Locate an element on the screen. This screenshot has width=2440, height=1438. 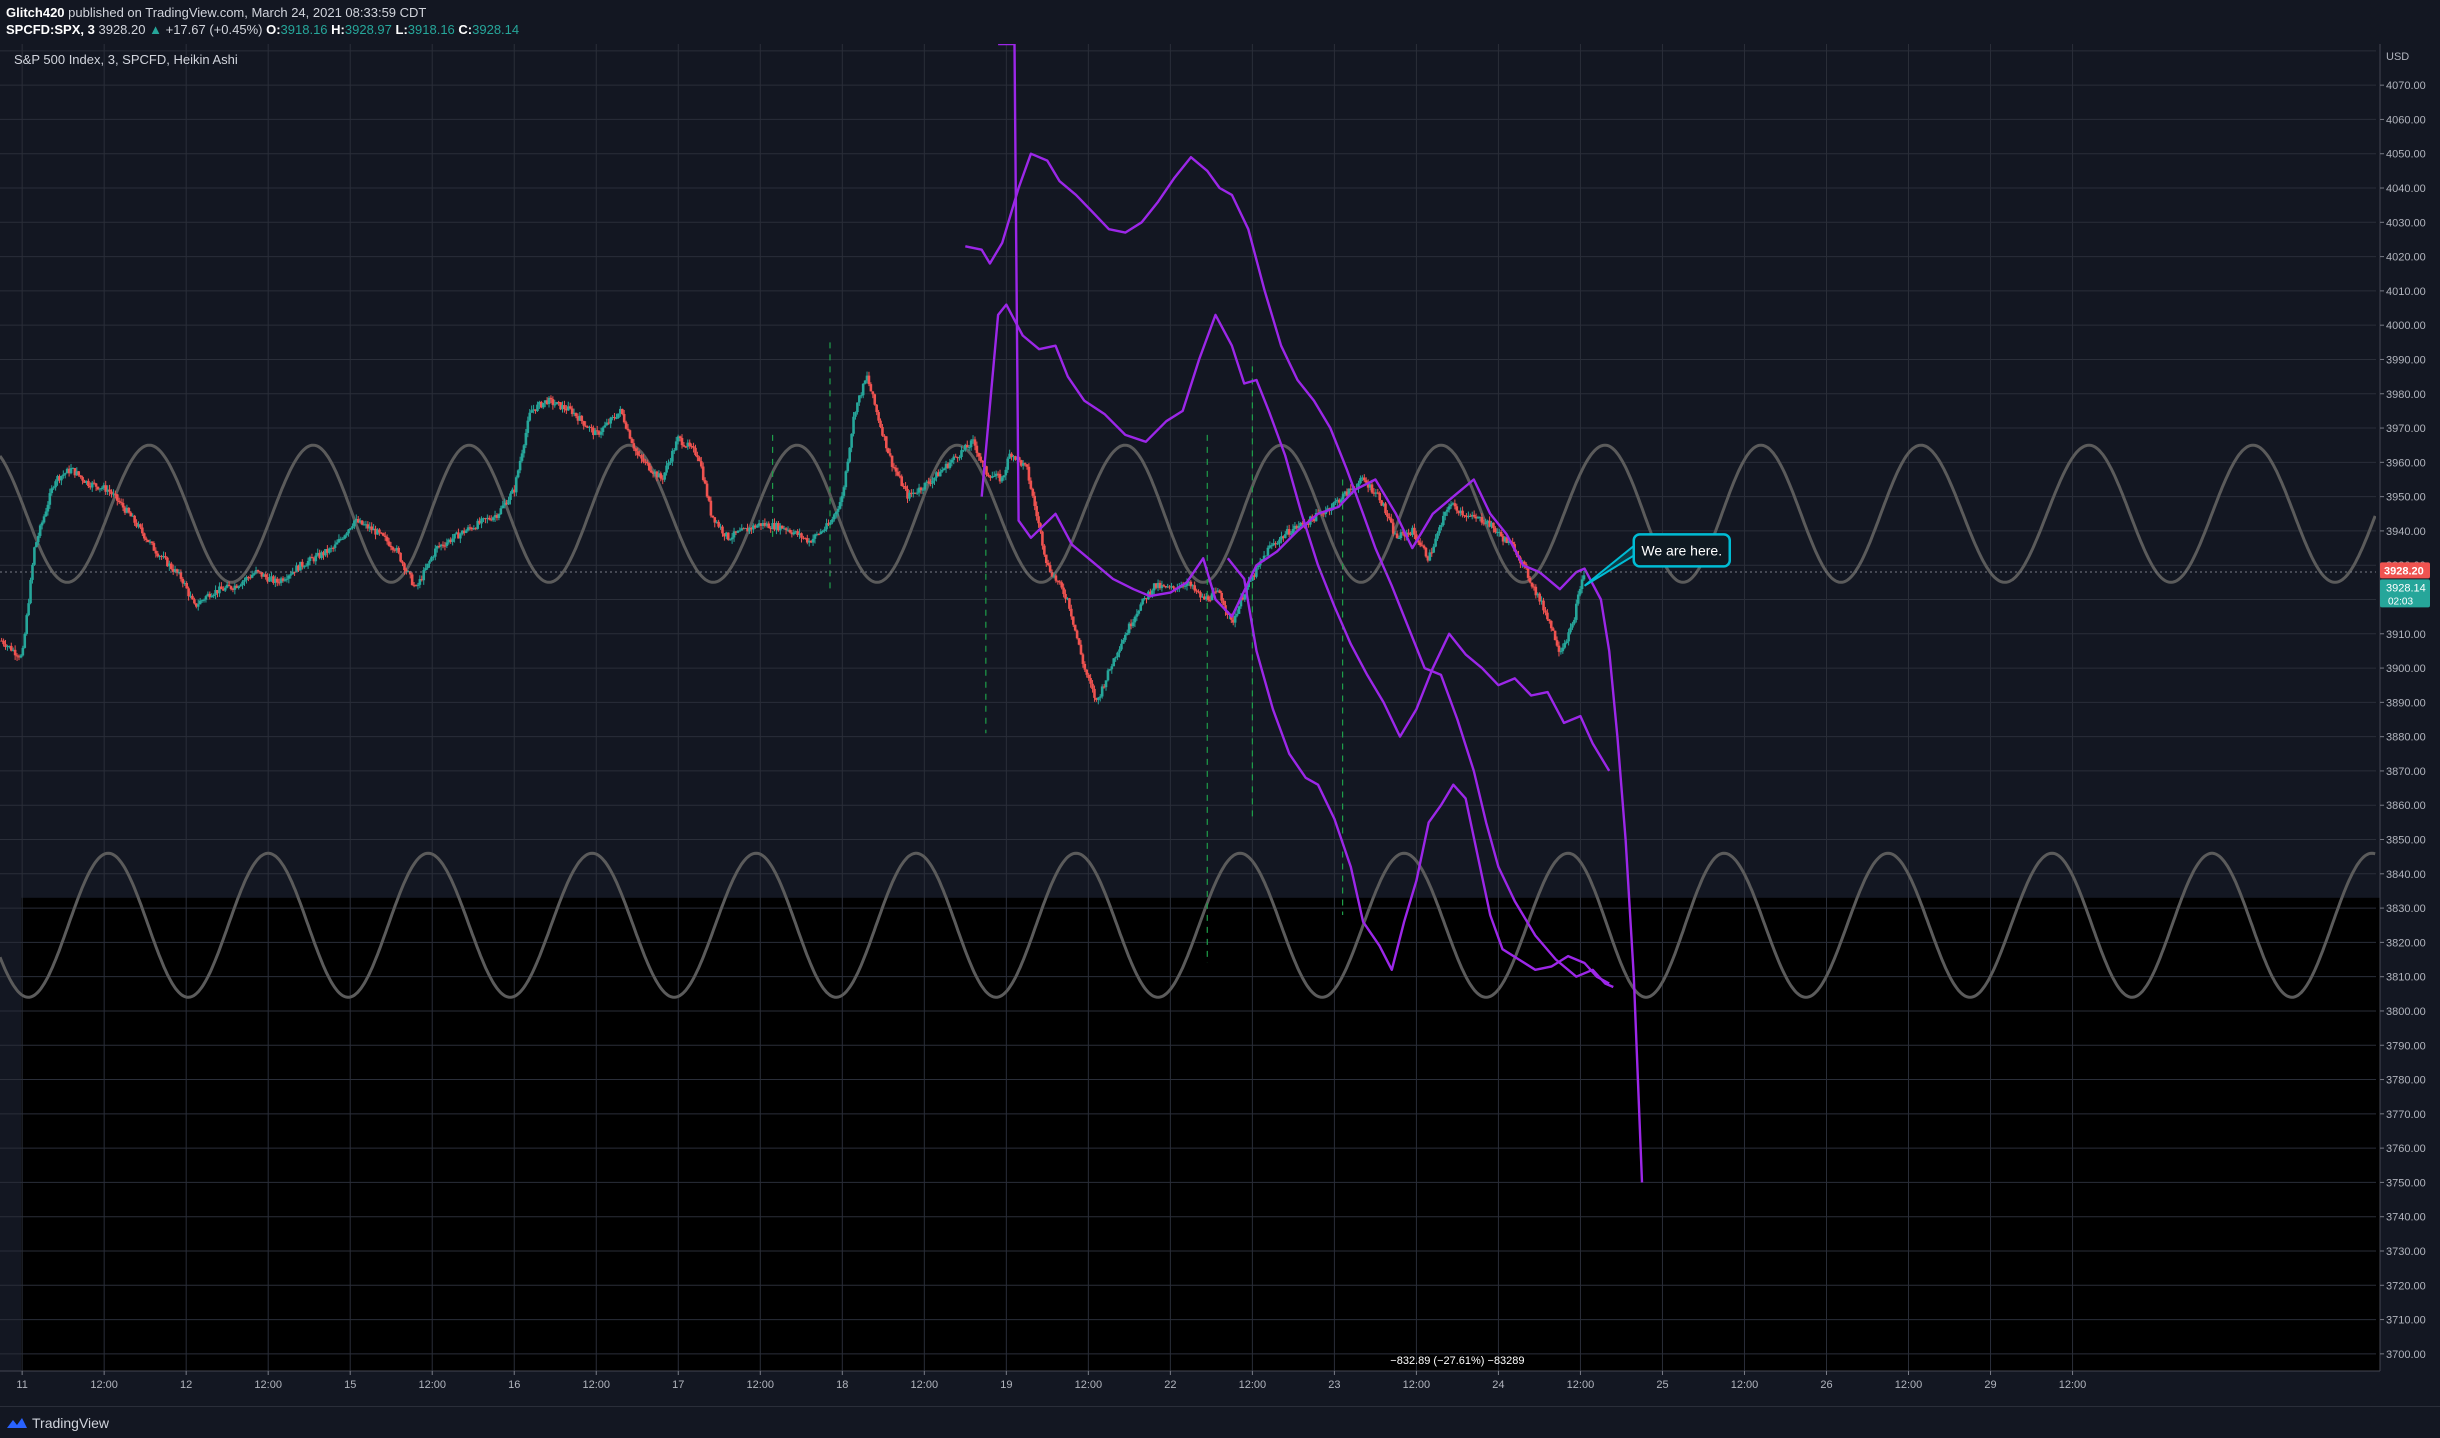
x-tick-label: 23 is located at coordinates (1334, 1385).